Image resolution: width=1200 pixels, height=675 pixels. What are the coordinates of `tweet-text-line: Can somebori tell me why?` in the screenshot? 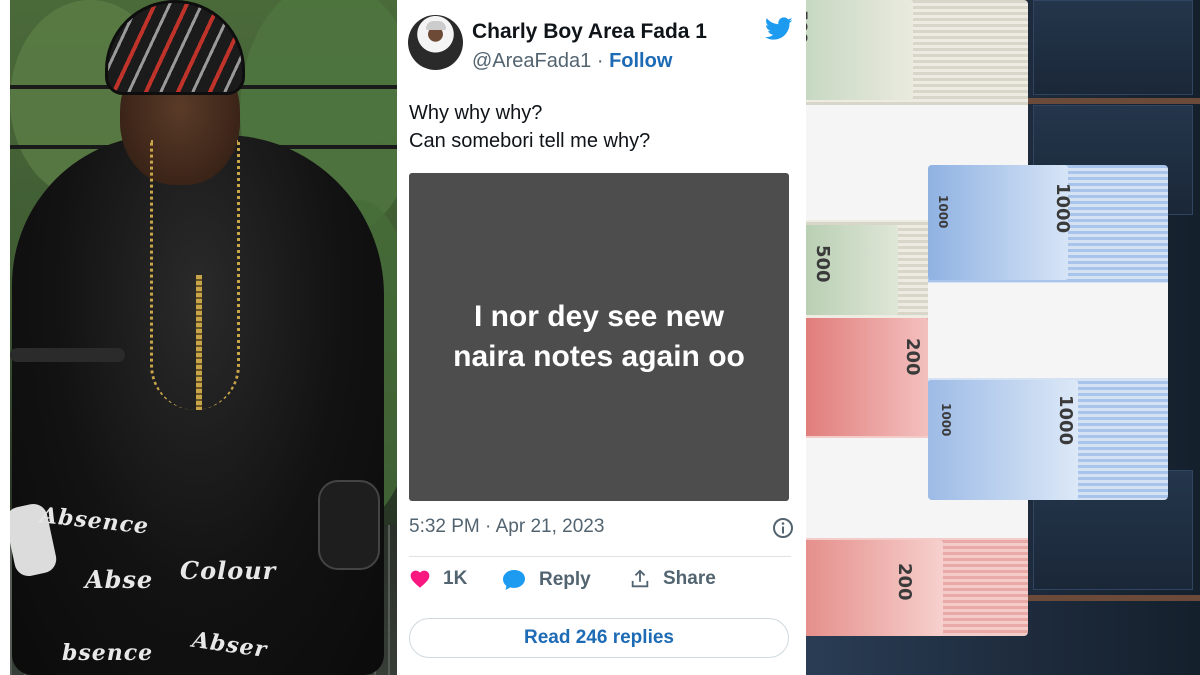 It's located at (530, 141).